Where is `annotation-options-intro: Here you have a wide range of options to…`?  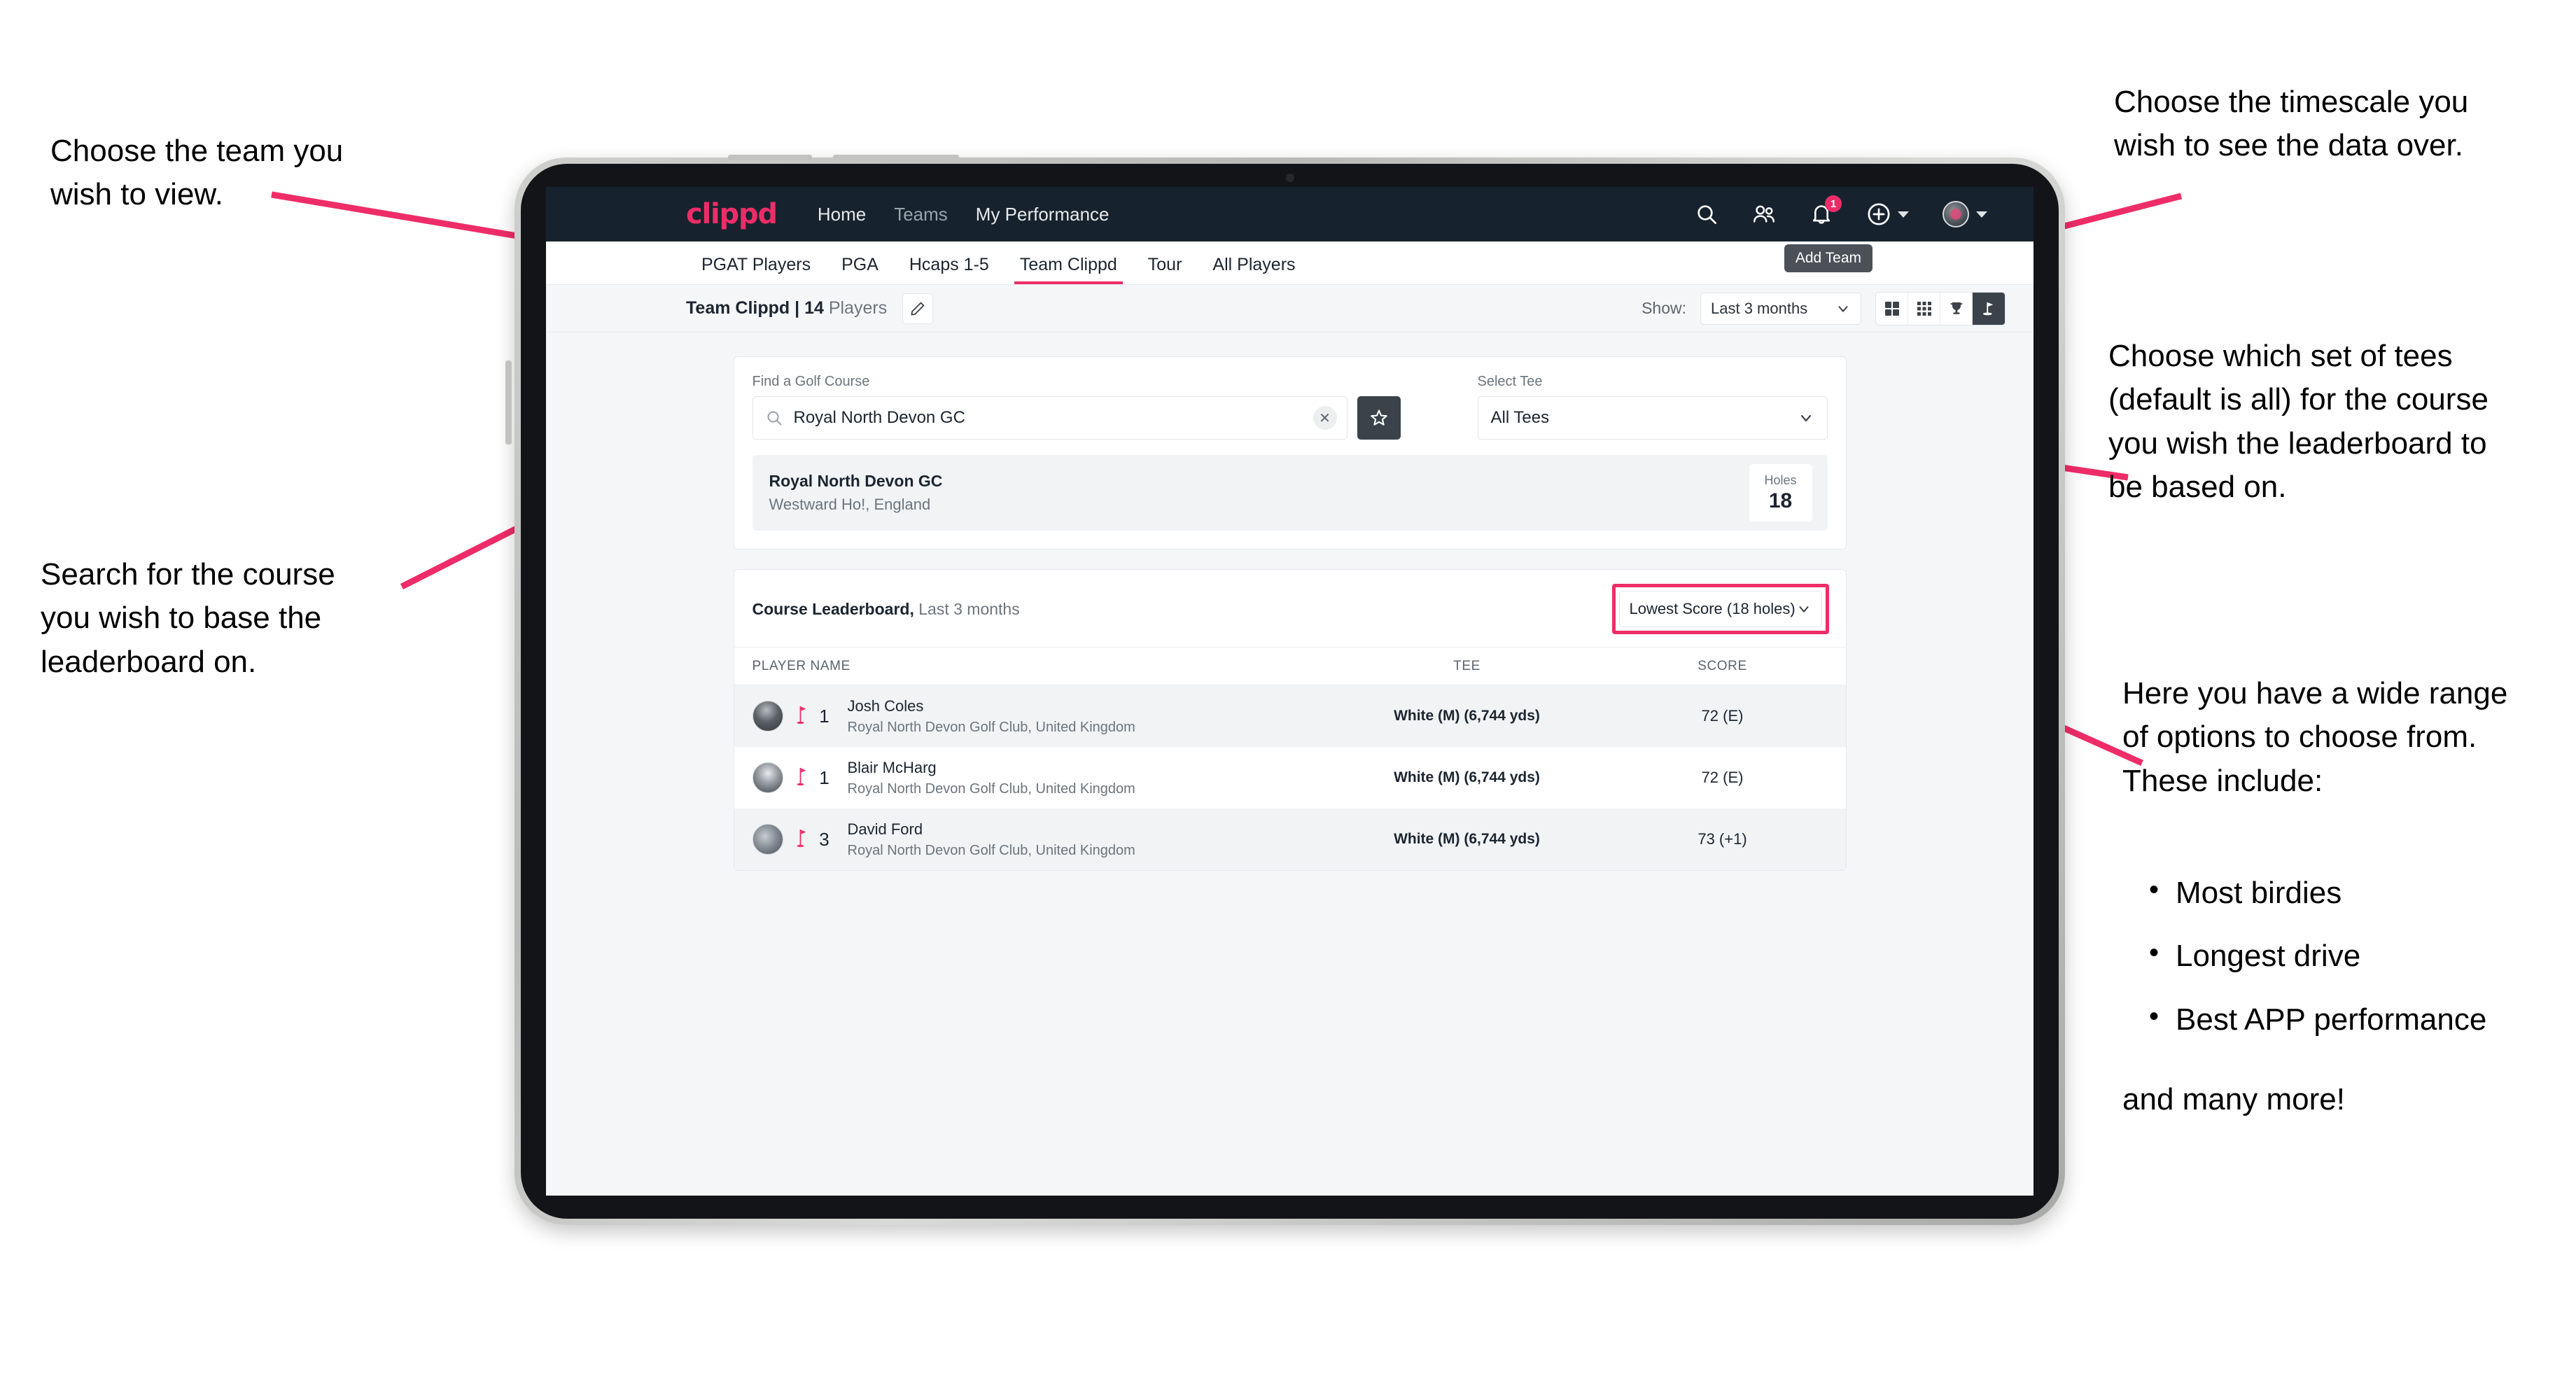 annotation-options-intro: Here you have a wide range of options to… is located at coordinates (2315, 737).